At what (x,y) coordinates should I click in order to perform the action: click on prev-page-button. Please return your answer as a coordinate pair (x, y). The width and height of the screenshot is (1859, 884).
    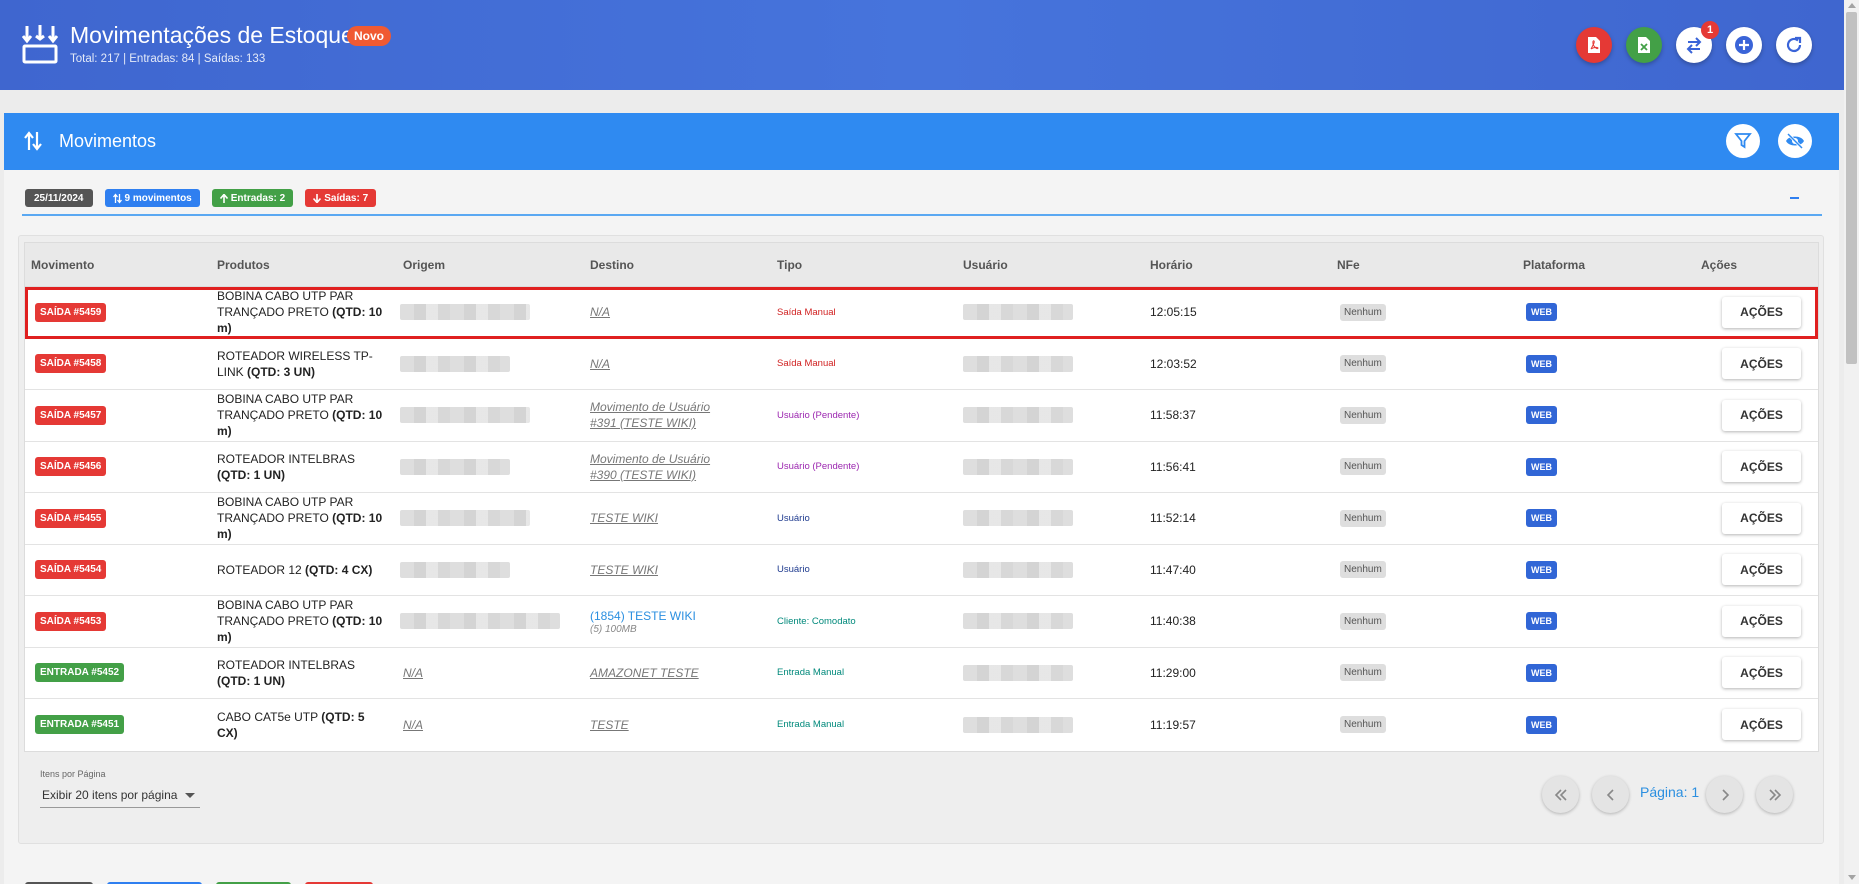
    Looking at the image, I should click on (1610, 794).